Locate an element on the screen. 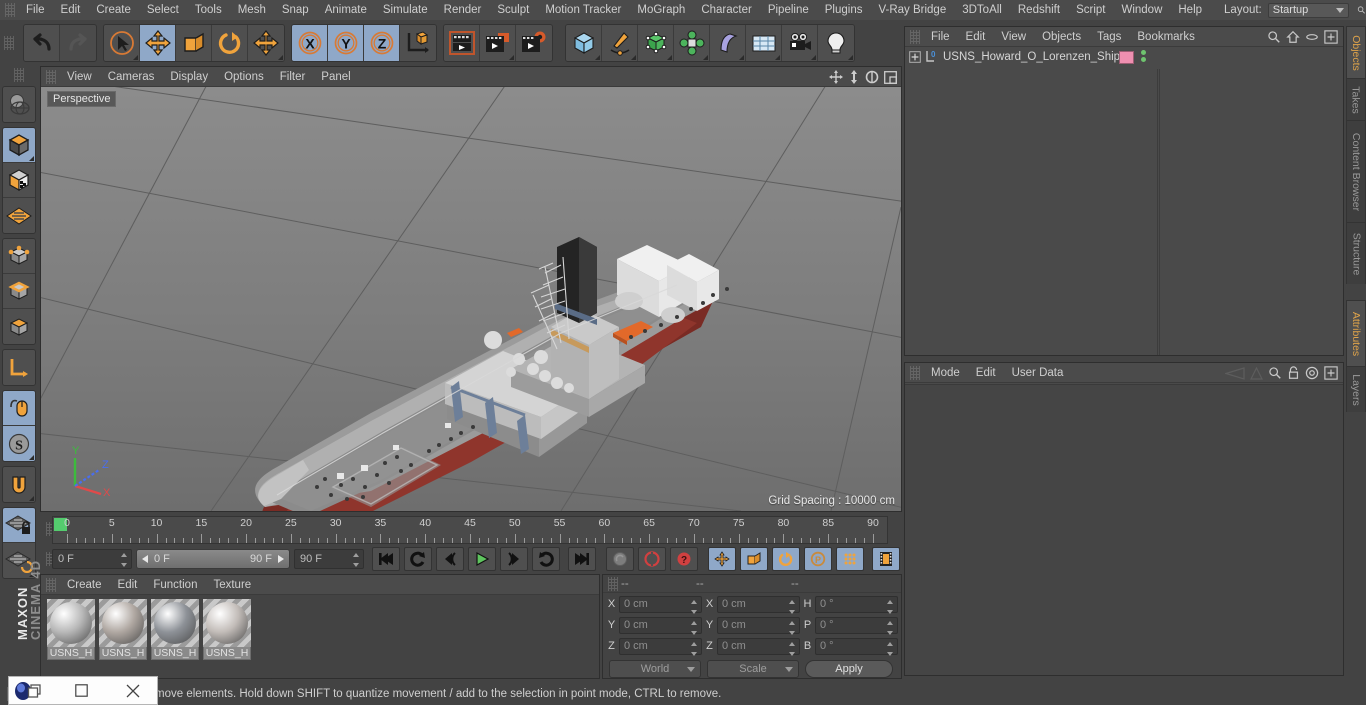  toolbar-grip is located at coordinates (9, 43).